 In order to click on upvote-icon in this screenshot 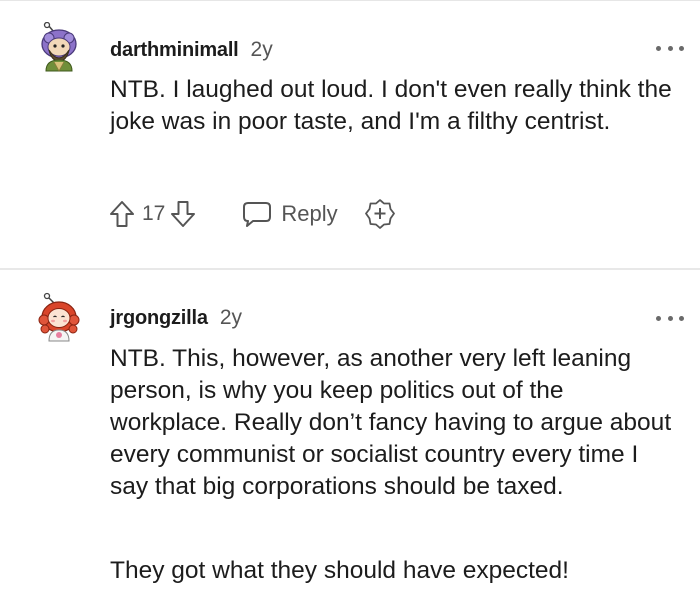, I will do `click(122, 214)`.